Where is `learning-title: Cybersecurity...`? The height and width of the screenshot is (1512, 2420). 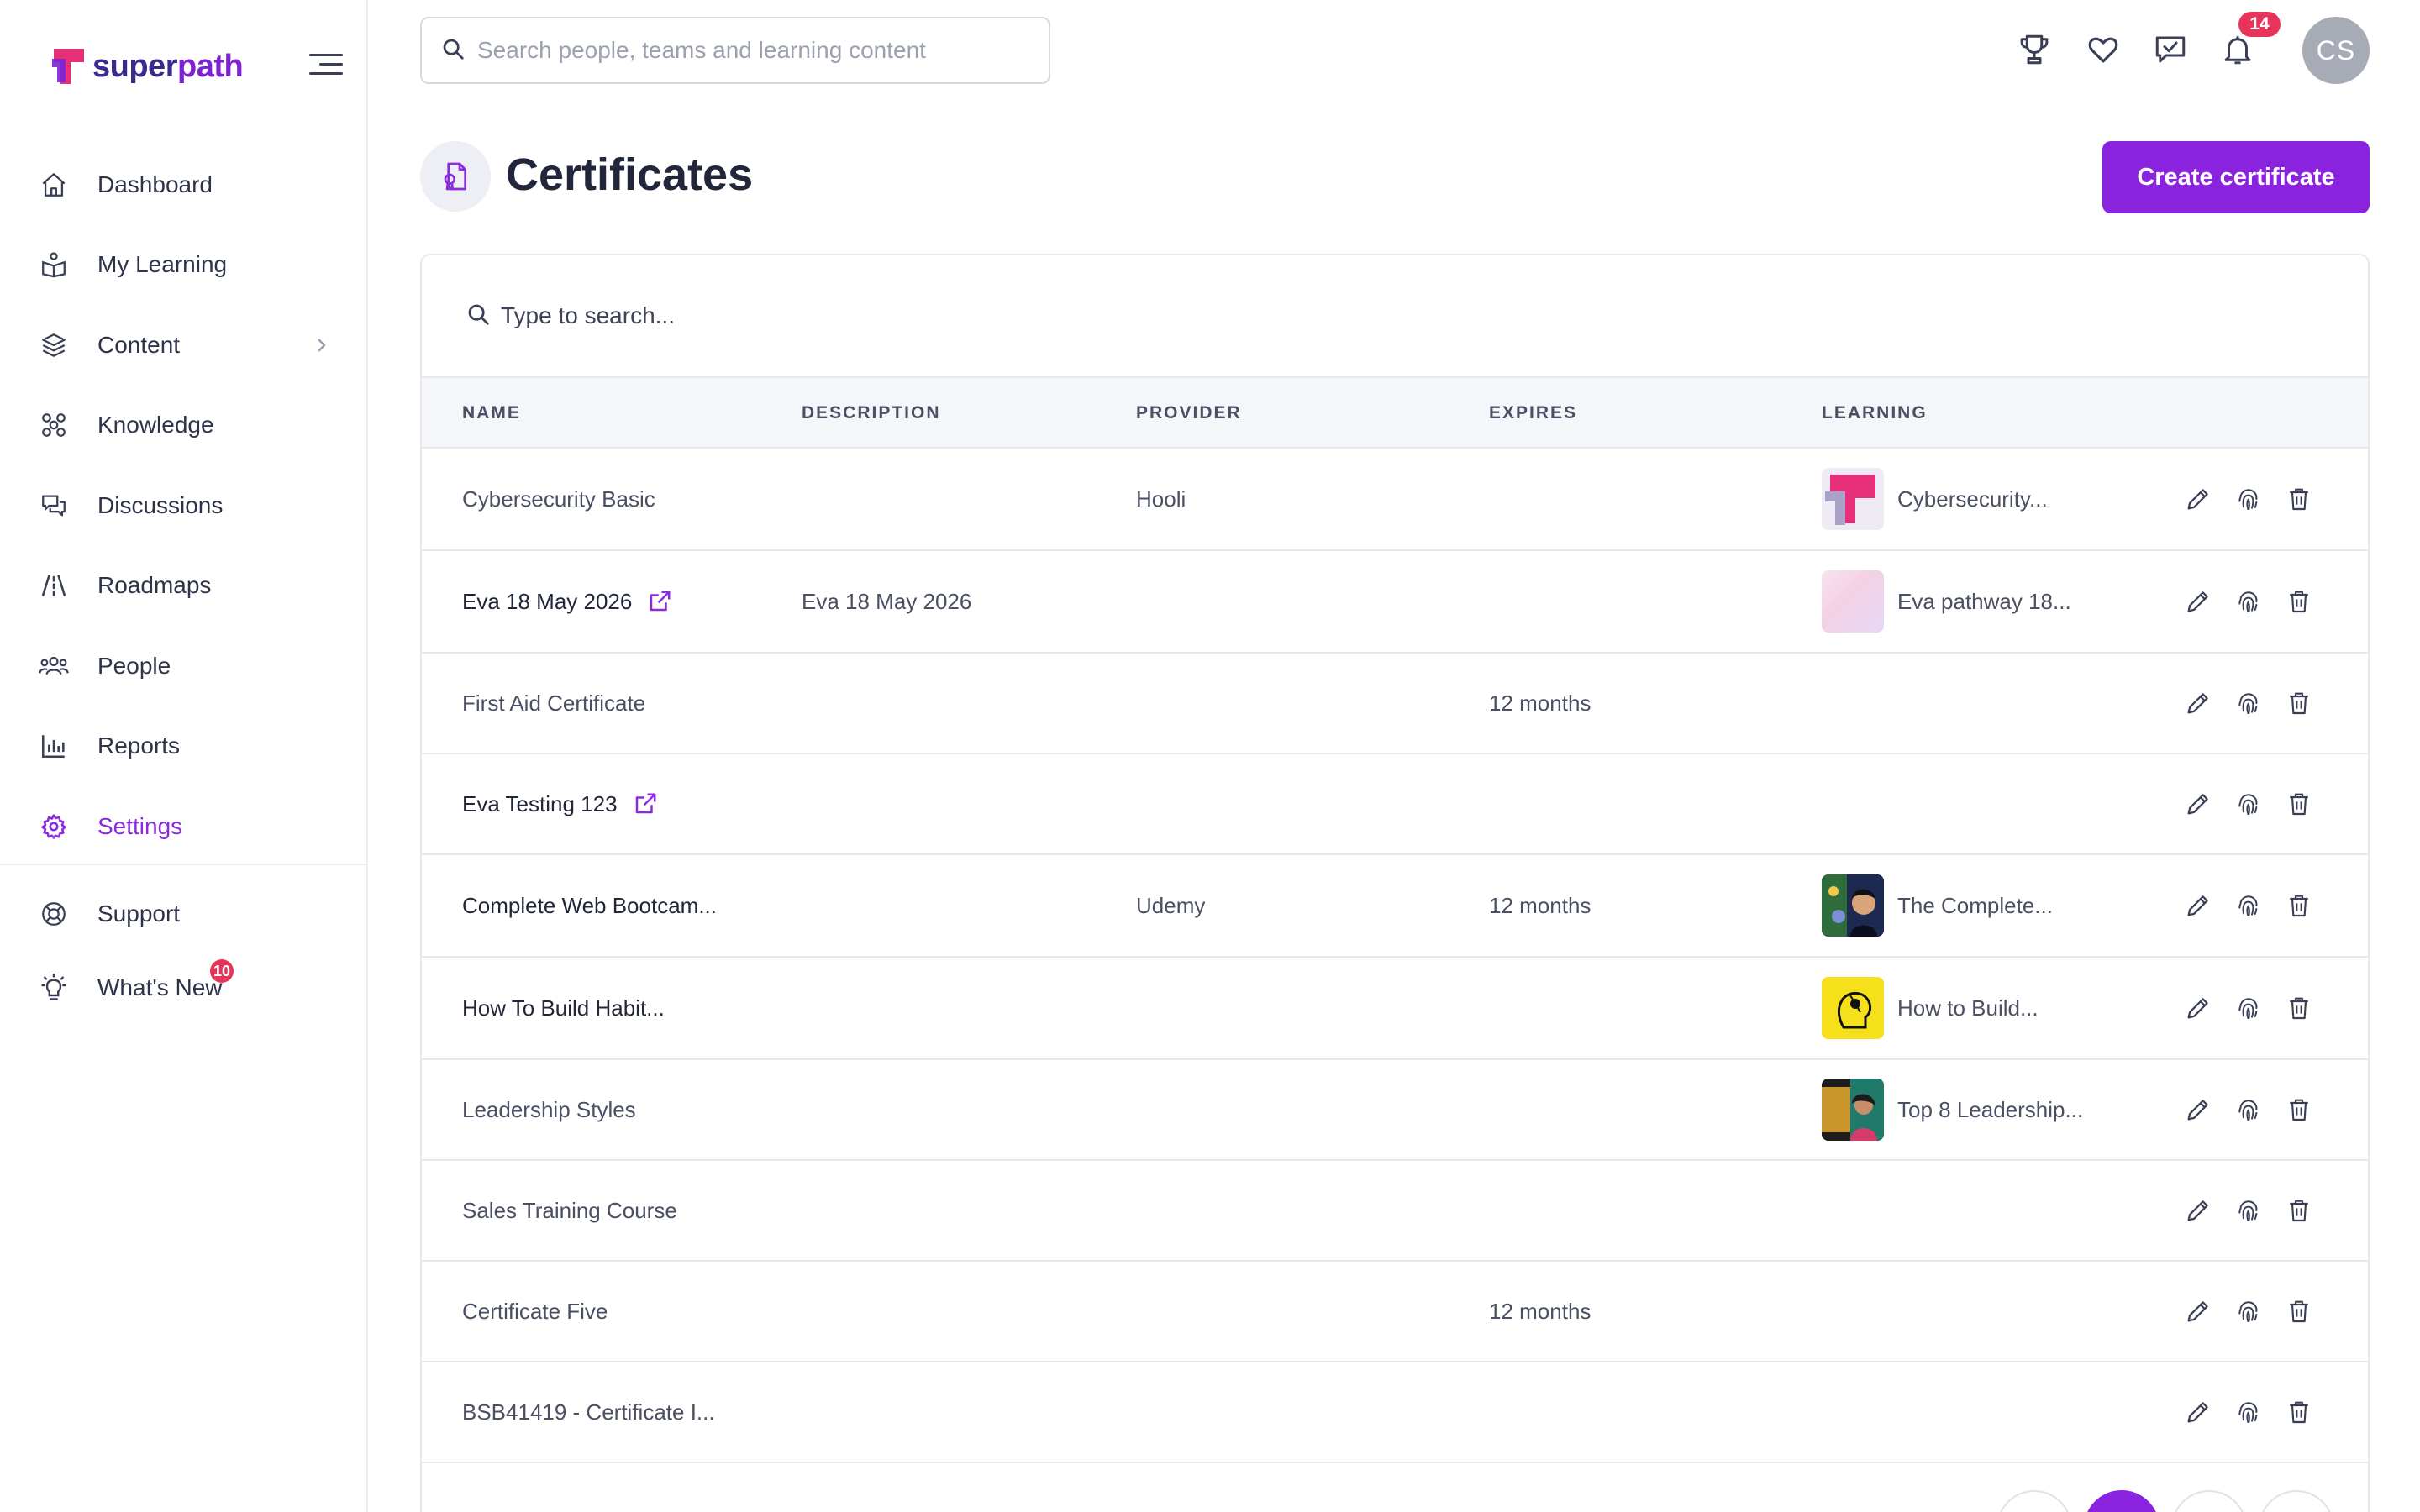
learning-title: Cybersecurity... is located at coordinates (1973, 499).